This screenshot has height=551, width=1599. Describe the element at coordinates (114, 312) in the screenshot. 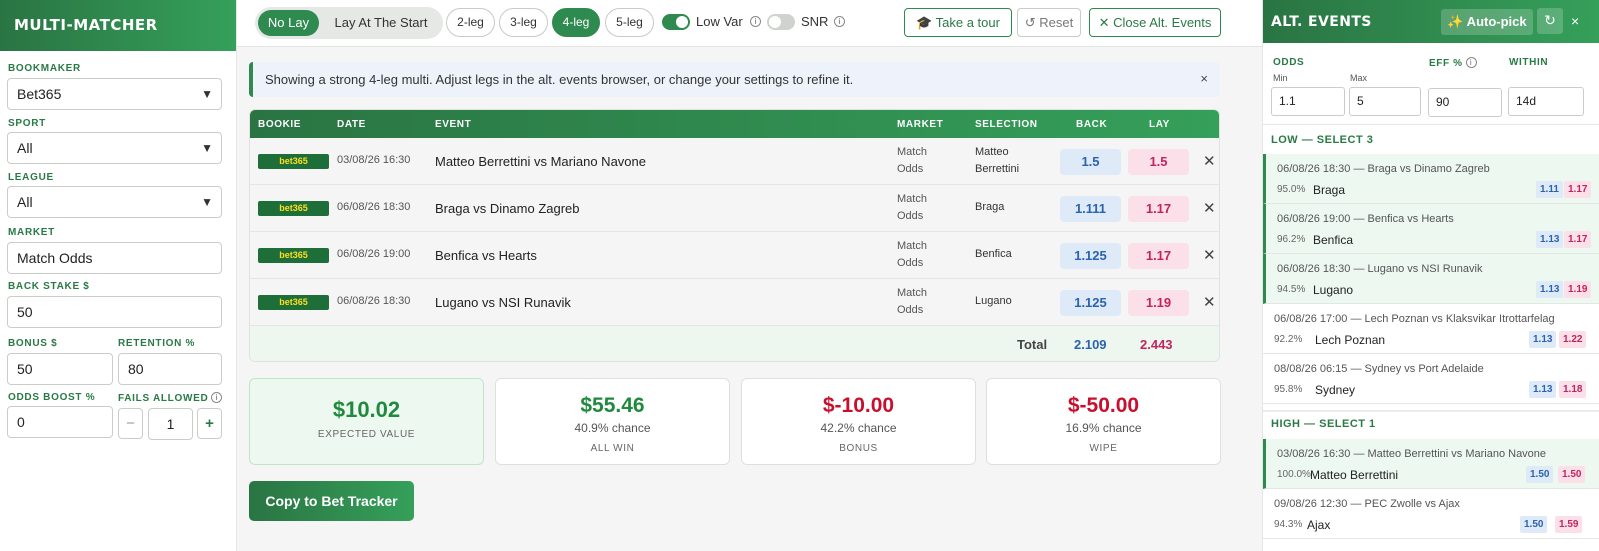

I see `back-stake-input: 50` at that location.